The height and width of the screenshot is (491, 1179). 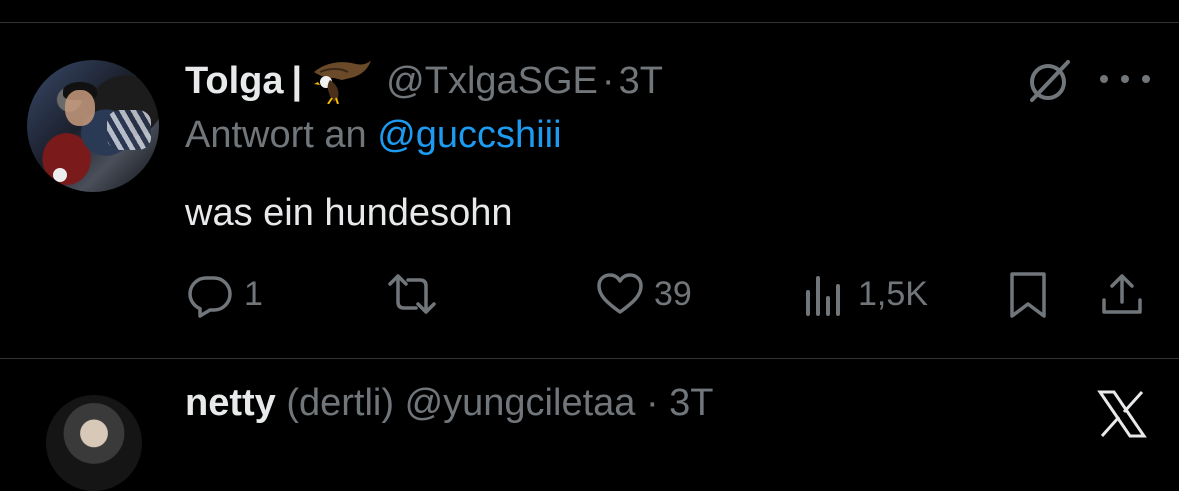 I want to click on avatar-scarf, so click(x=129, y=130).